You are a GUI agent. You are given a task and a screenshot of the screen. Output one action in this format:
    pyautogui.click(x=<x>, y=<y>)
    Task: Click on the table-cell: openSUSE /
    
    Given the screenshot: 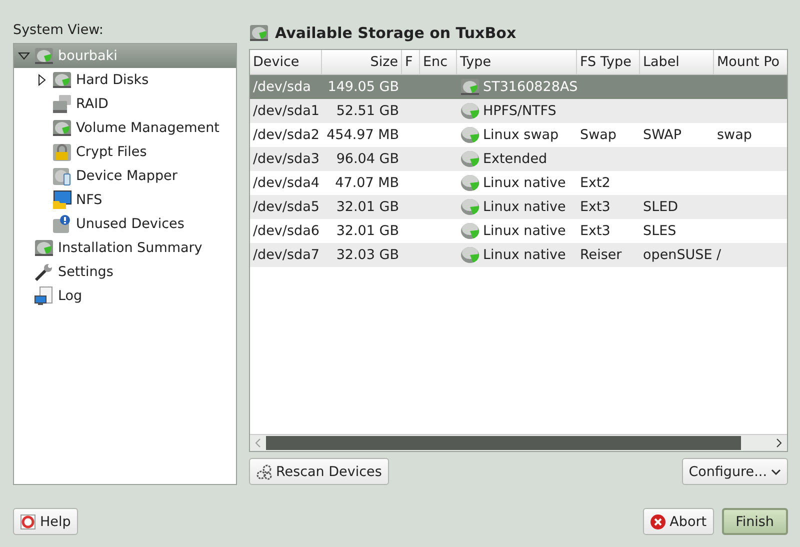 What is the action you would take?
    pyautogui.click(x=682, y=254)
    